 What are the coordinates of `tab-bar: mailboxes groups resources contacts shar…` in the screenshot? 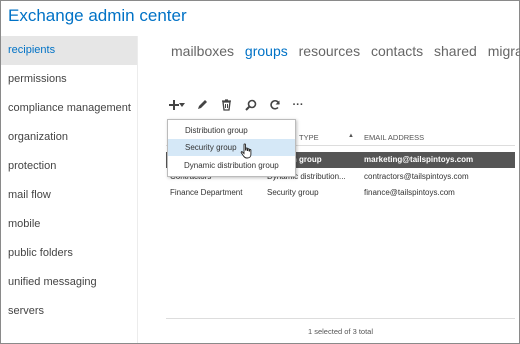 It's located at (345, 51).